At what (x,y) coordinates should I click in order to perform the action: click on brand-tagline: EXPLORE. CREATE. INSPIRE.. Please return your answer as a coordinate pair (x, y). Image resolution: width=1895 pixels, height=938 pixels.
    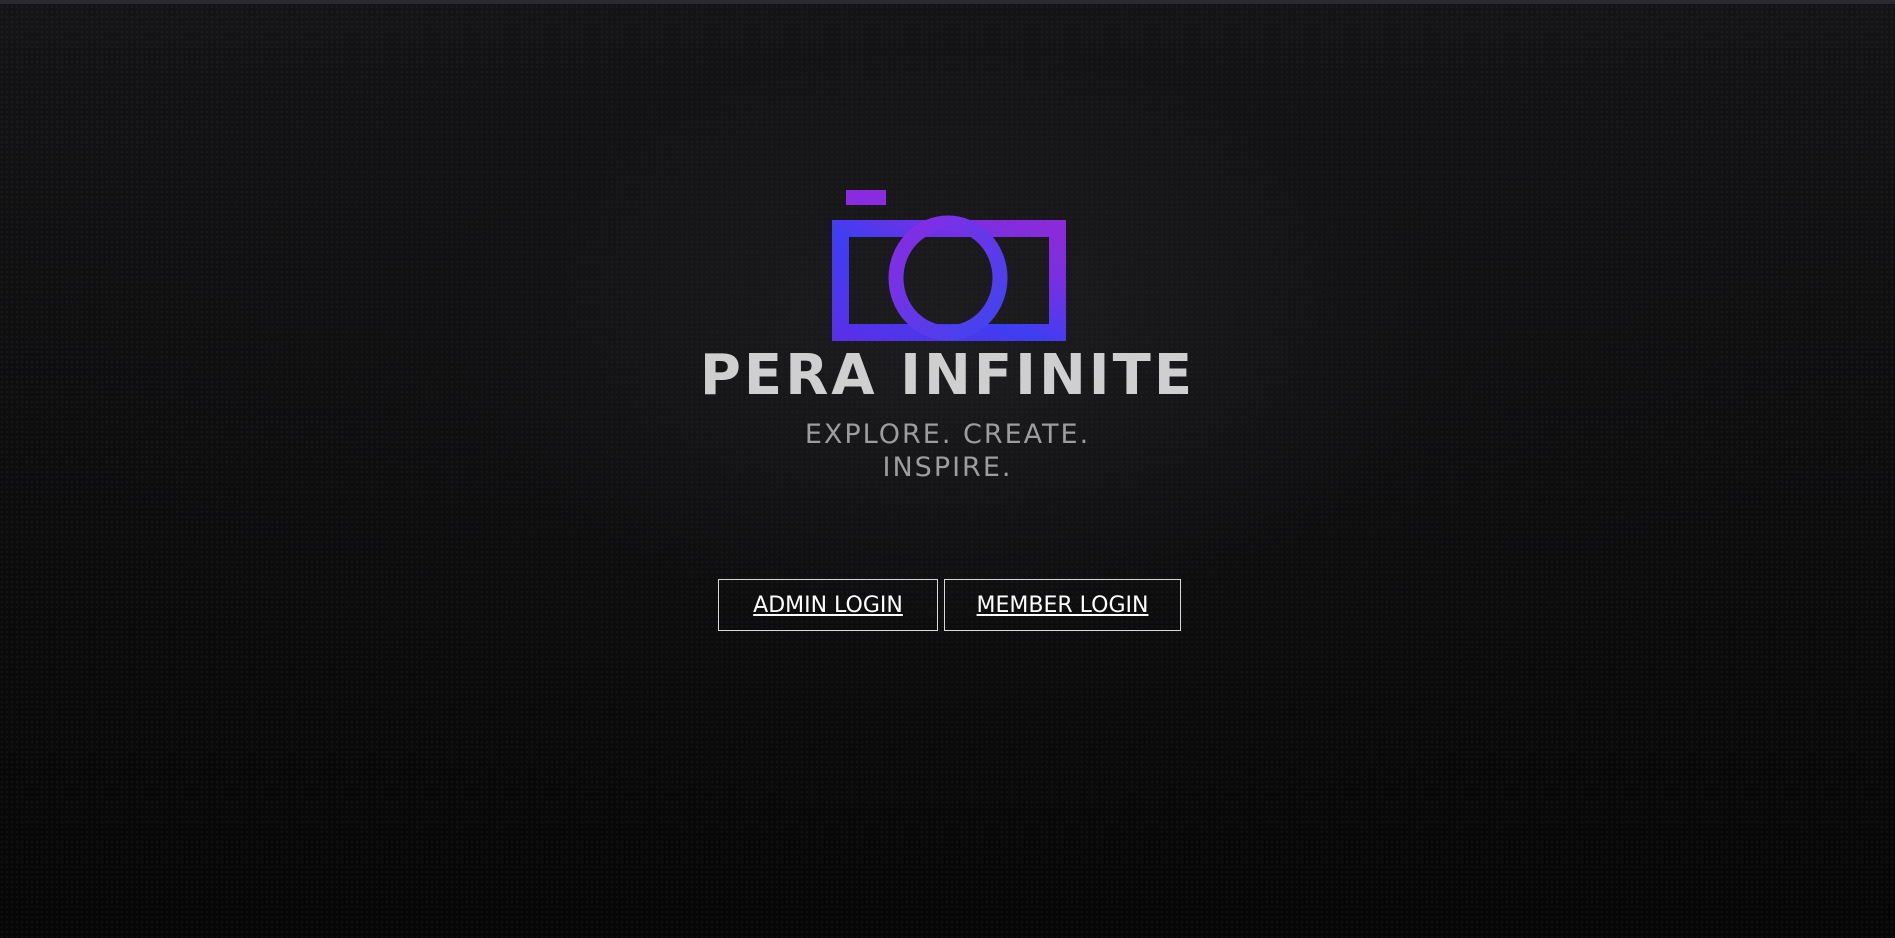
    Looking at the image, I should click on (947, 451).